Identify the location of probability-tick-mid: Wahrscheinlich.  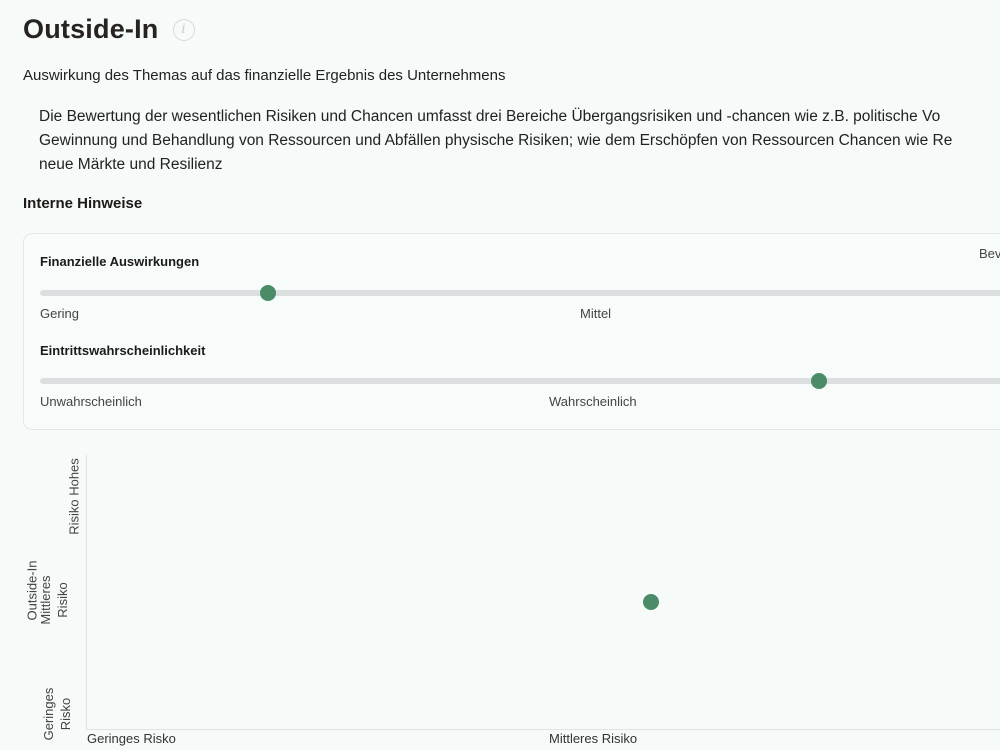
(593, 401).